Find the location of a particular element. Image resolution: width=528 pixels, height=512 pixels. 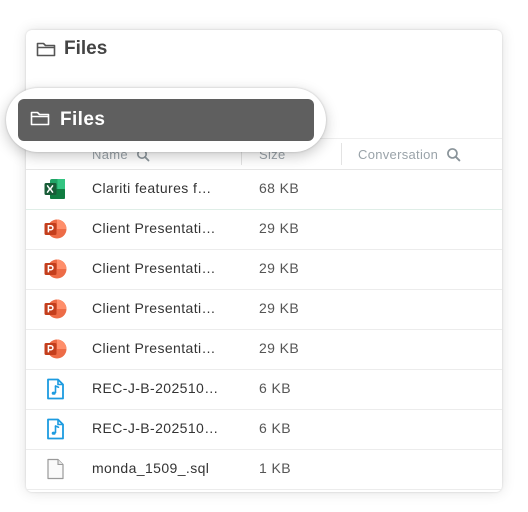

table-row: Clariti features f… 68 KB is located at coordinates (264, 189).